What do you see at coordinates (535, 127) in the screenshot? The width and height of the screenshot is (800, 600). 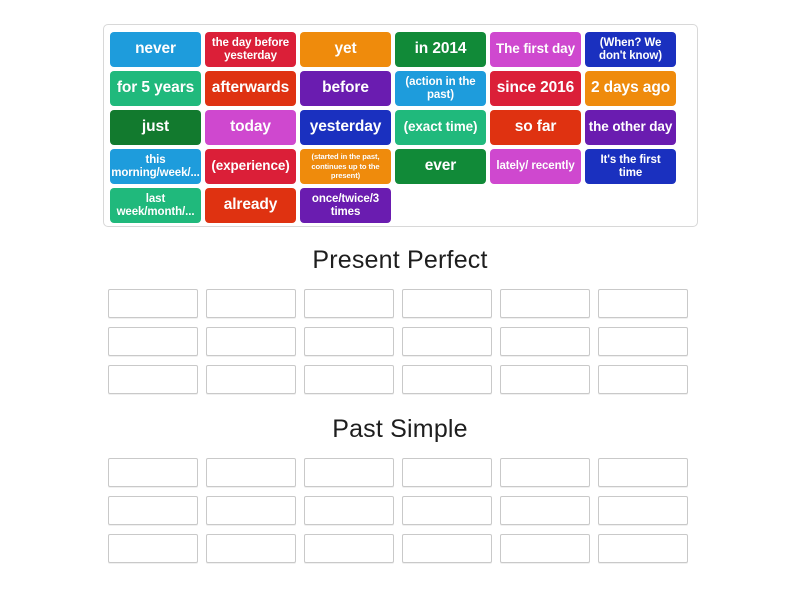 I see `word-tile: so far` at bounding box center [535, 127].